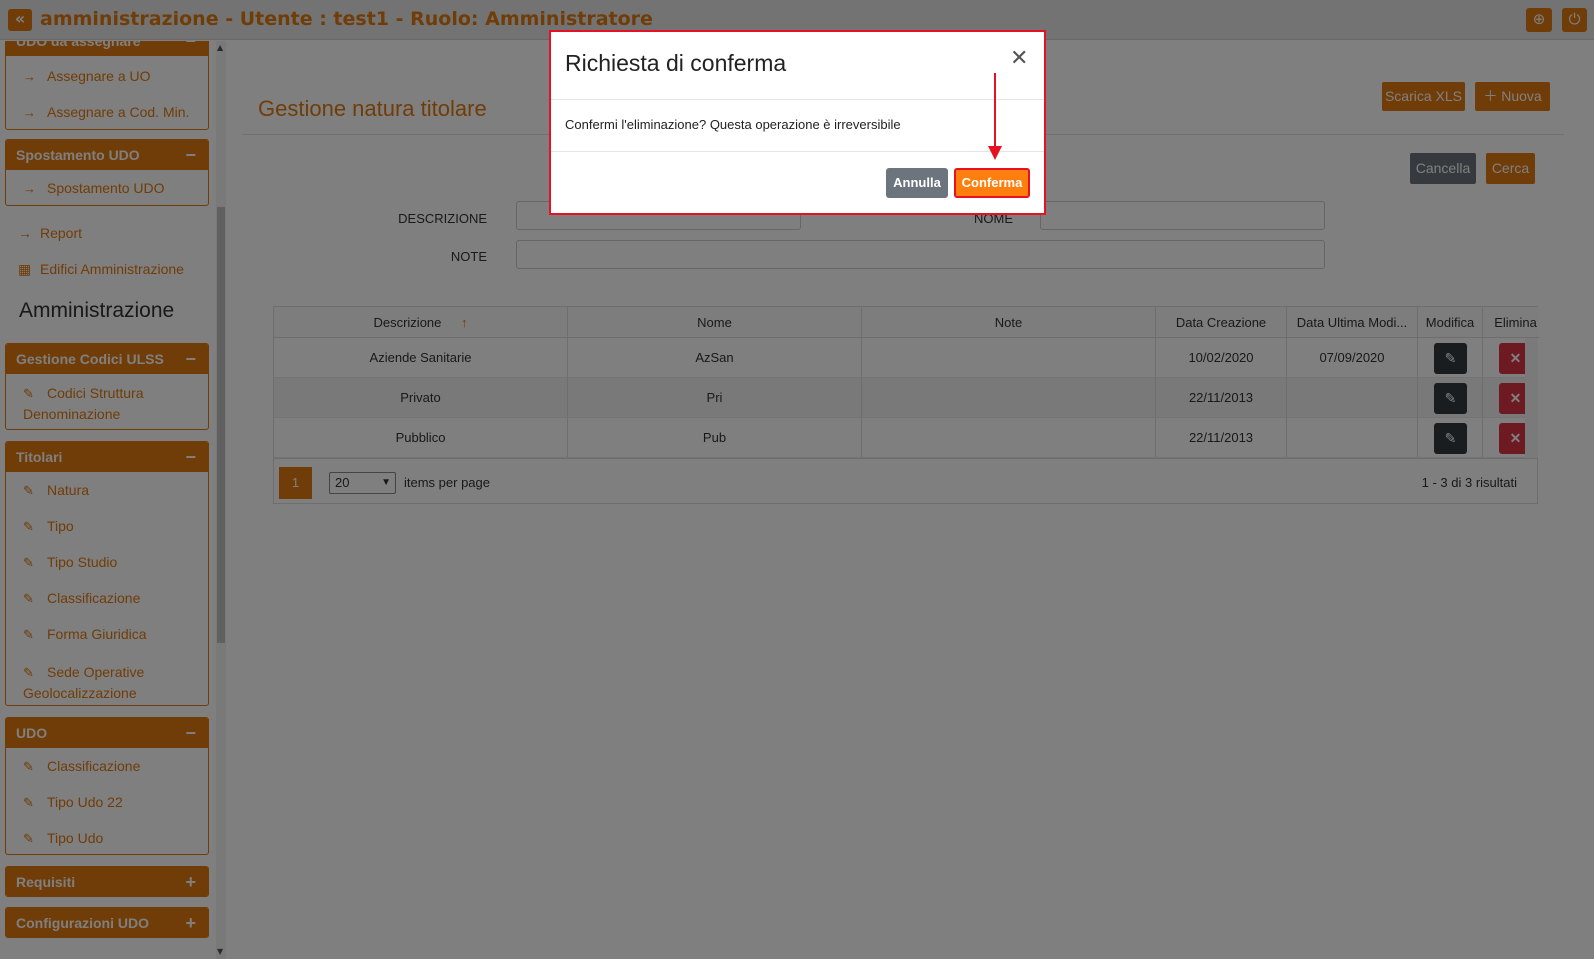  I want to click on annotation-arrow-line, so click(995, 110).